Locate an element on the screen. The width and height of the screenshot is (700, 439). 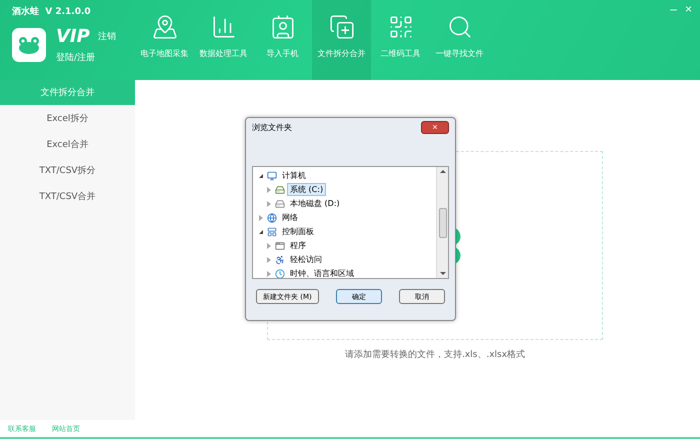
accessibility-icon is located at coordinates (280, 259).